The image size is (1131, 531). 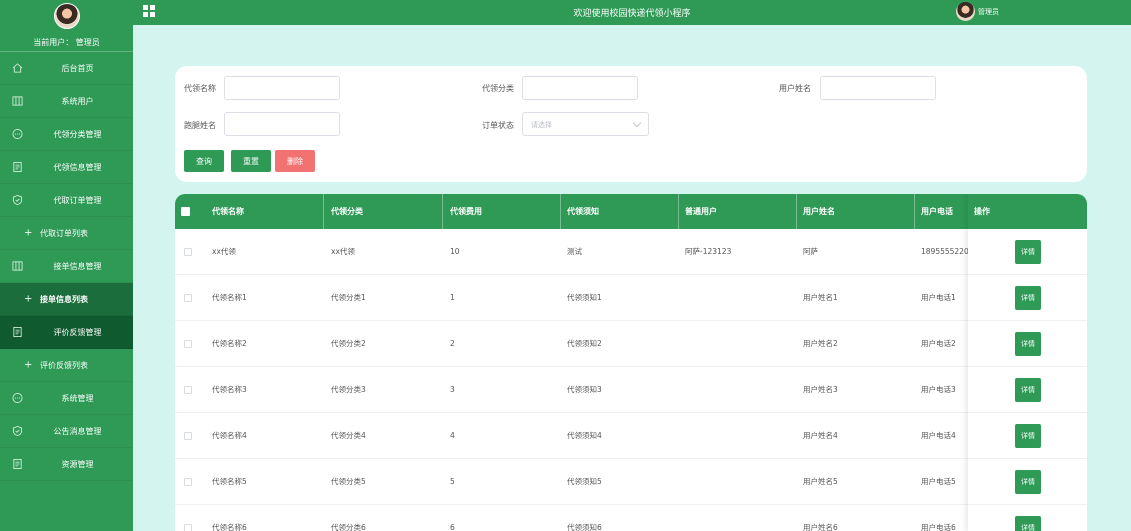 What do you see at coordinates (701, 211) in the screenshot?
I see `column-header: 普通用户` at bounding box center [701, 211].